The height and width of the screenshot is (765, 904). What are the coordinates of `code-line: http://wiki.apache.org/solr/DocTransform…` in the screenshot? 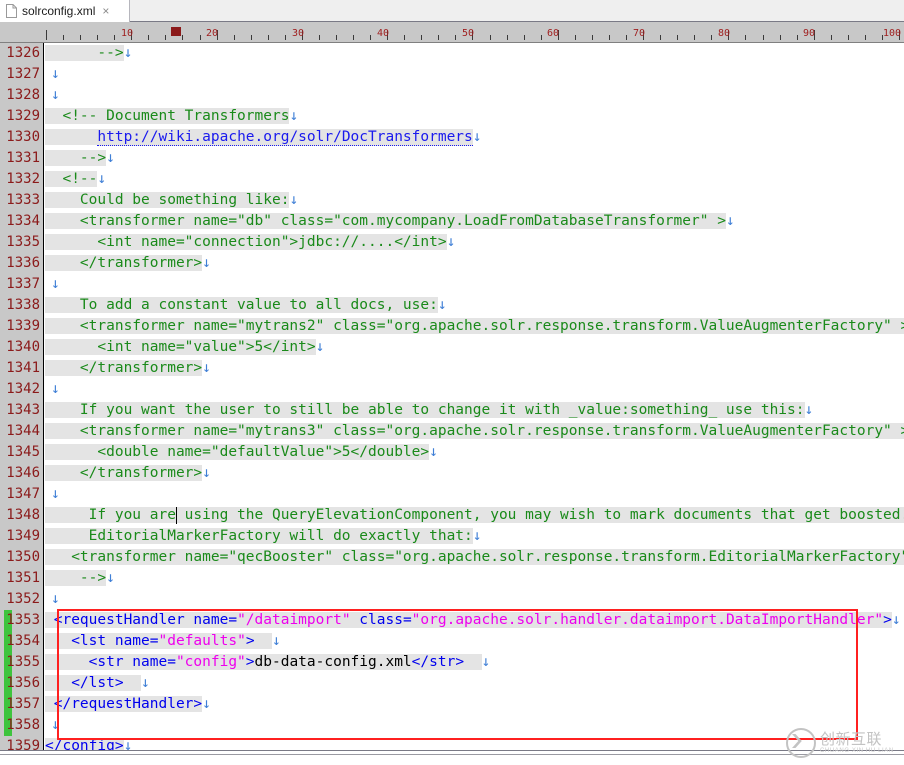 It's located at (263, 137).